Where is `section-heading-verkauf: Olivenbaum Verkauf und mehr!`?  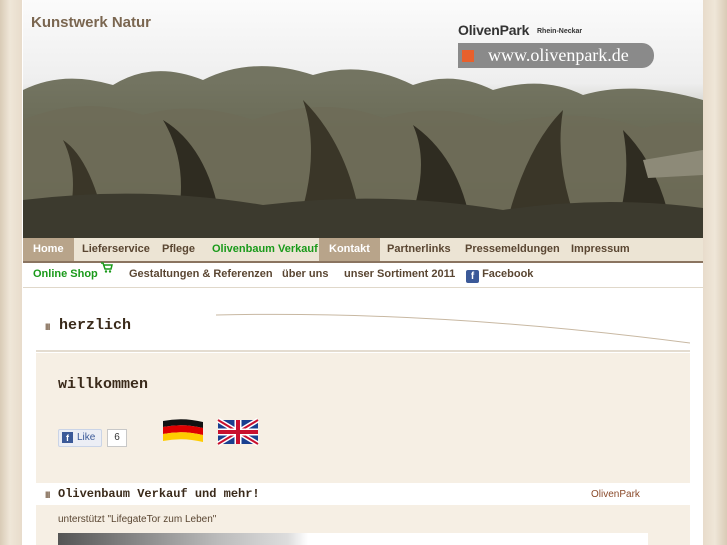
section-heading-verkauf: Olivenbaum Verkauf und mehr! is located at coordinates (159, 494).